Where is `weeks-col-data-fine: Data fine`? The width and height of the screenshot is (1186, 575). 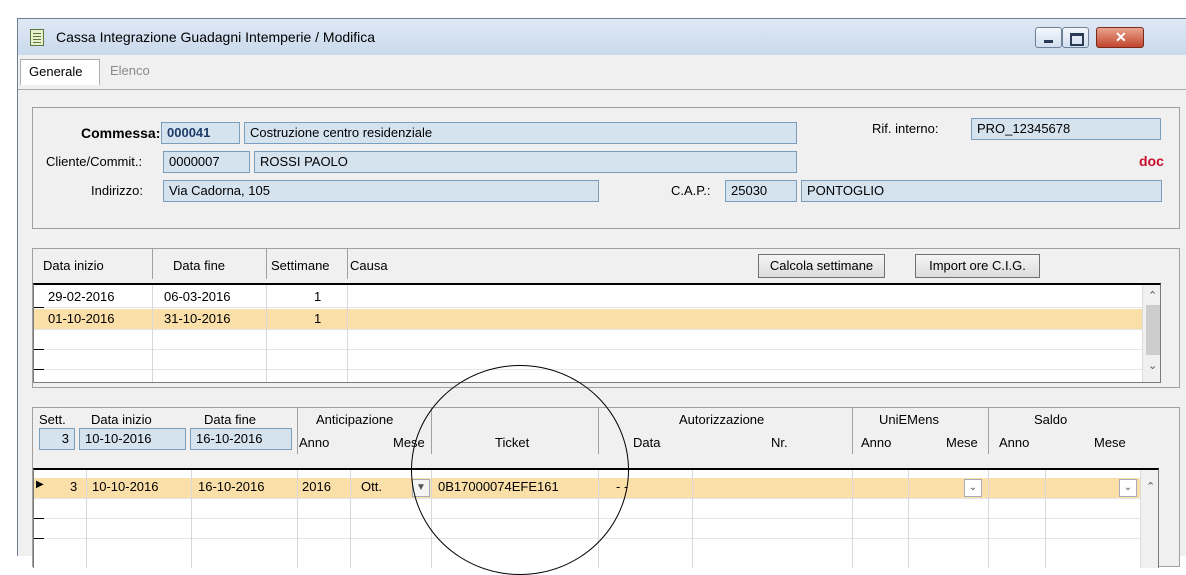
weeks-col-data-fine: Data fine is located at coordinates (230, 419).